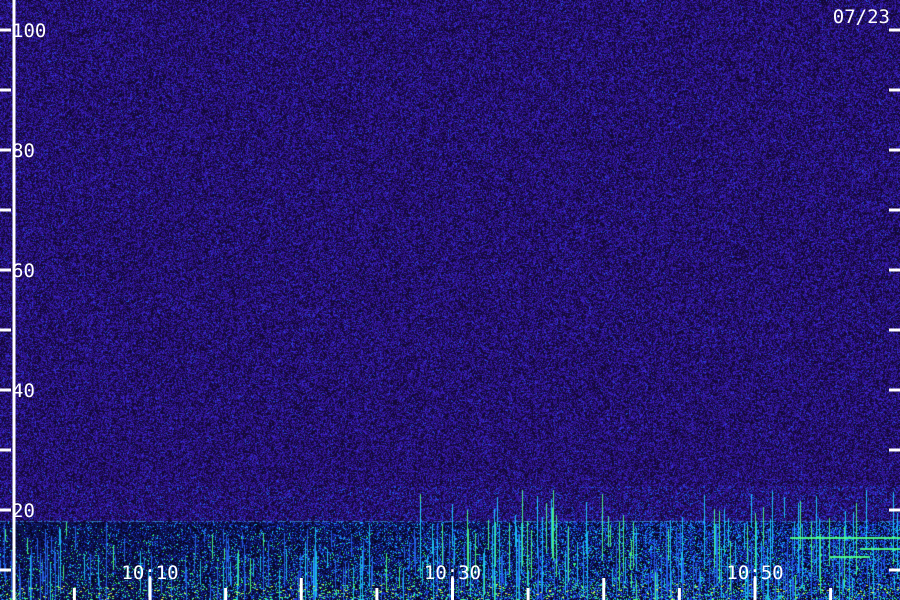 The height and width of the screenshot is (600, 900). I want to click on y-tick-label: 100, so click(29, 31).